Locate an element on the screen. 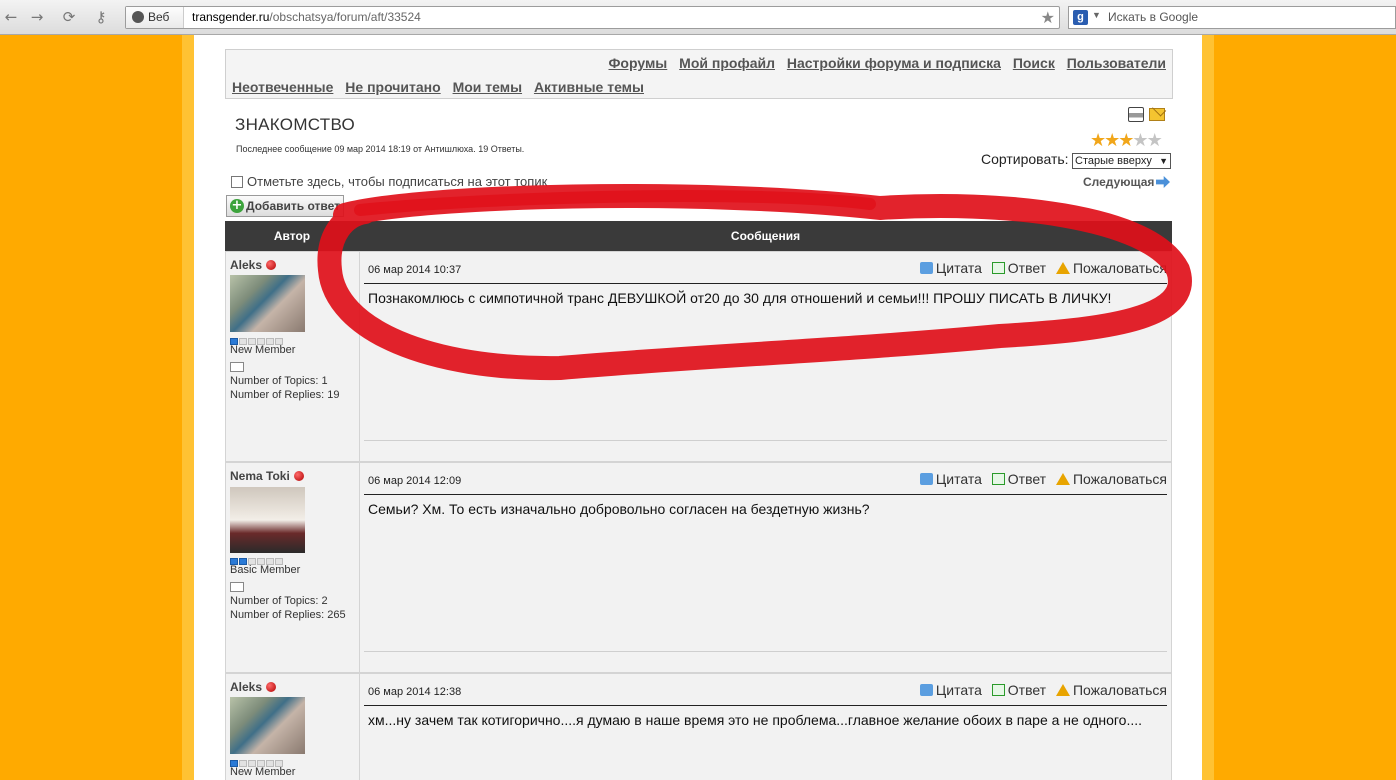 This screenshot has height=780, width=1396. search-placeholder: Искать в Google is located at coordinates (1153, 17).